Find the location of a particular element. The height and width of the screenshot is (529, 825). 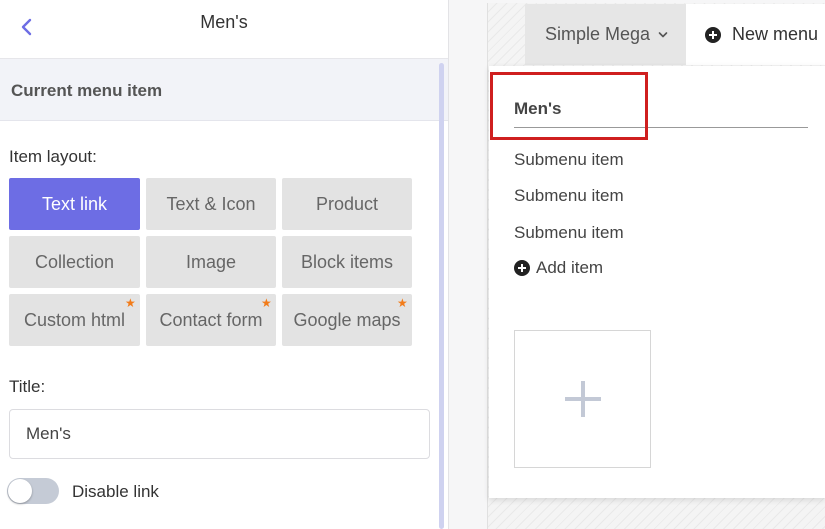

title-input is located at coordinates (219, 434).